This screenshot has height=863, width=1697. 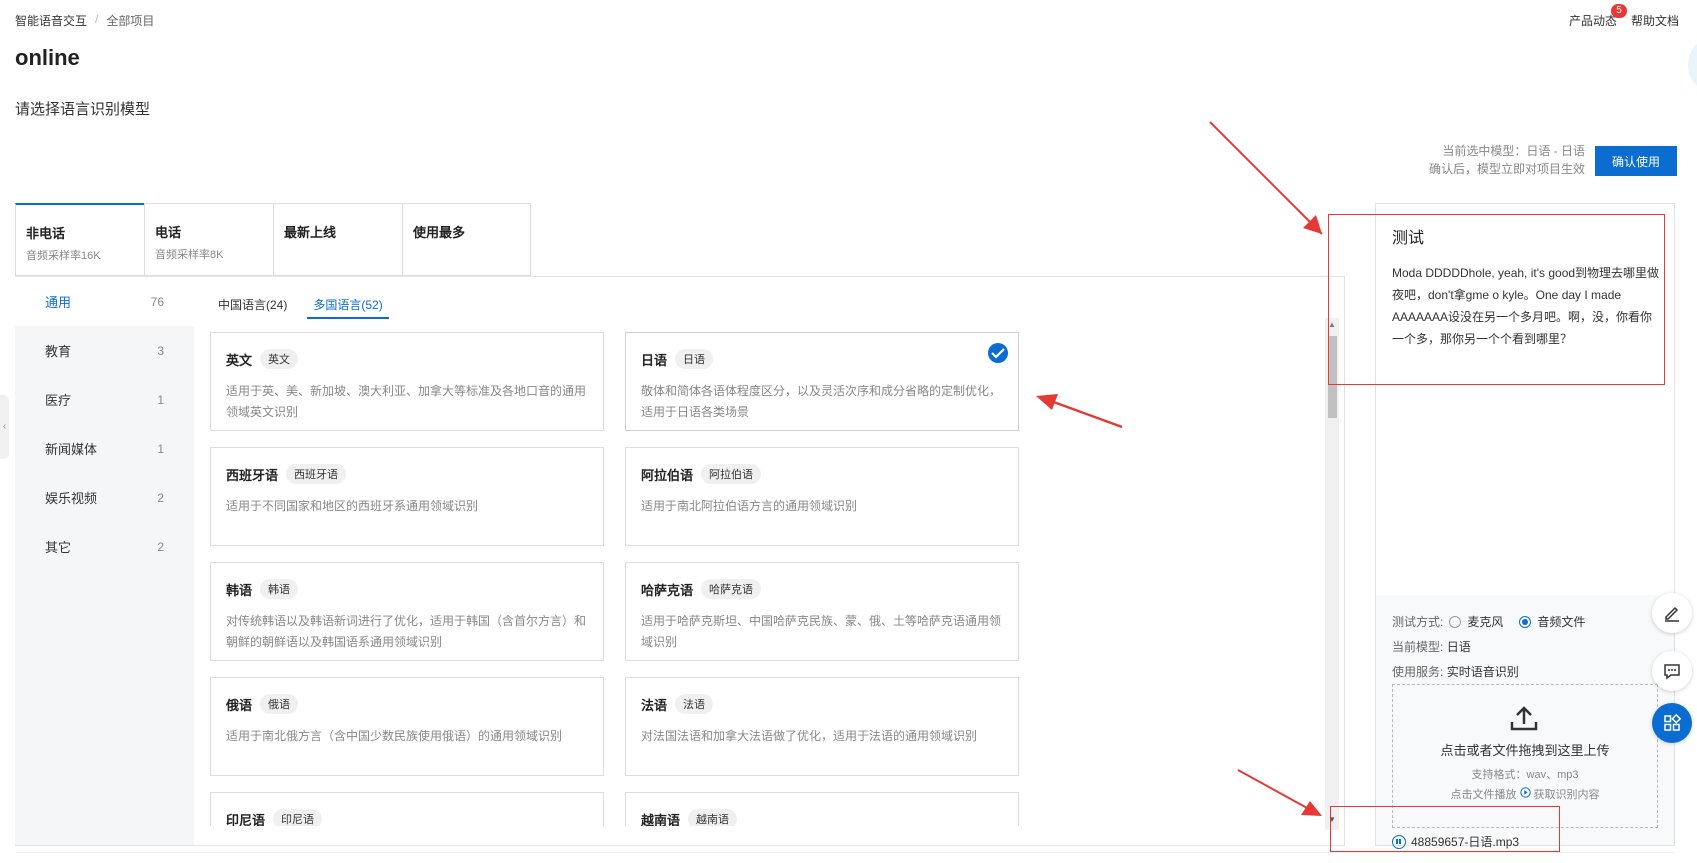 What do you see at coordinates (1525, 750) in the screenshot?
I see `upload-instruction: 点击或者文件拖拽到这里上传` at bounding box center [1525, 750].